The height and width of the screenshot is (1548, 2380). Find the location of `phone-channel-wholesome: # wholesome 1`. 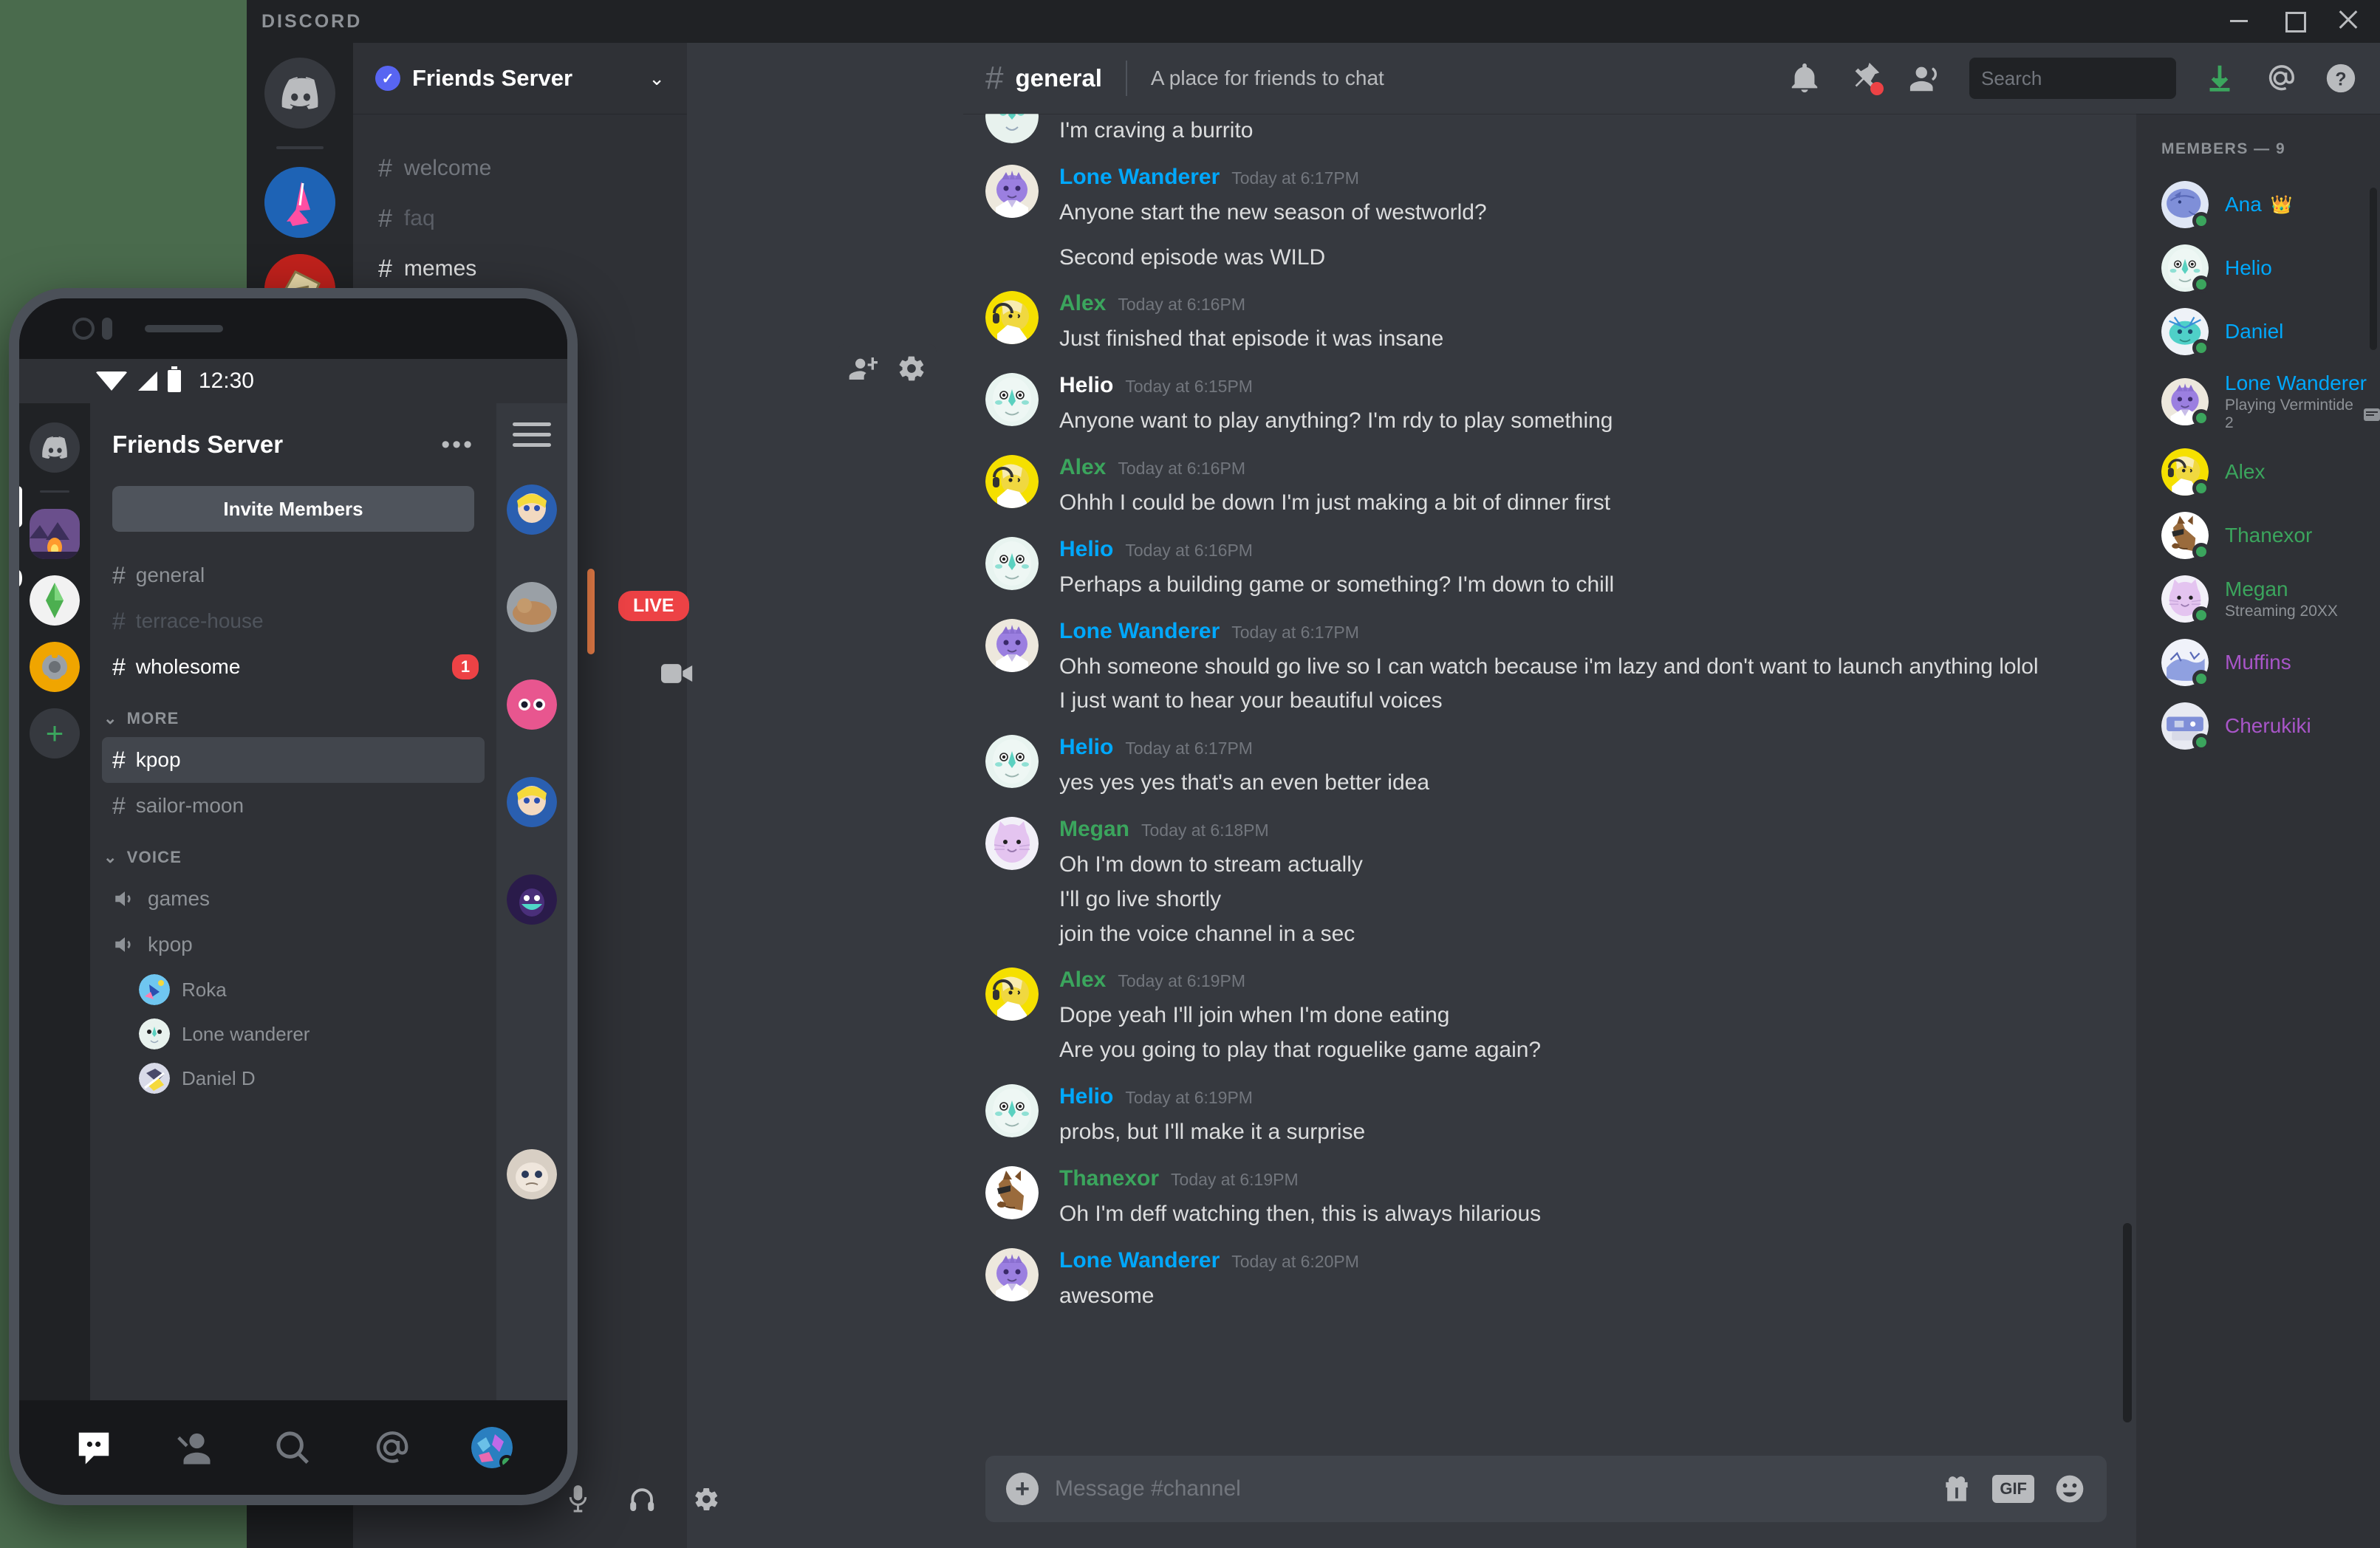

phone-channel-wholesome: # wholesome 1 is located at coordinates (293, 667).